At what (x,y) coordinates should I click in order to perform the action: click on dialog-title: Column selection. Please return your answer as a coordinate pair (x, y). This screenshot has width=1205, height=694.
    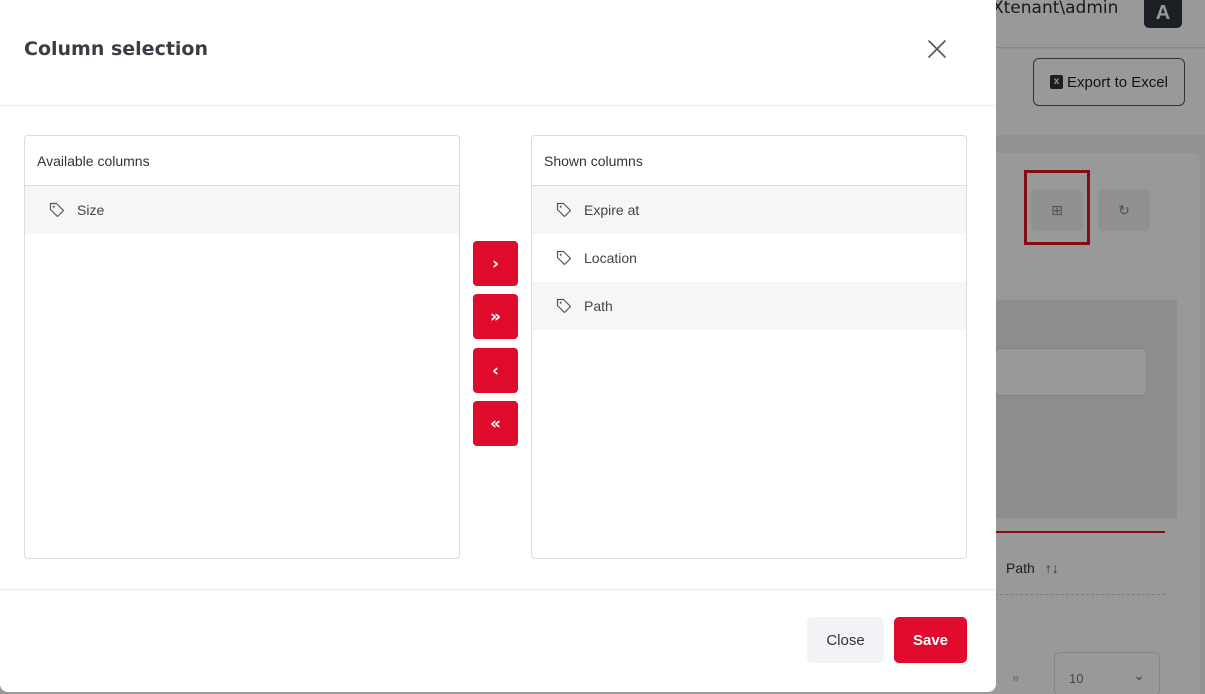
    Looking at the image, I should click on (116, 49).